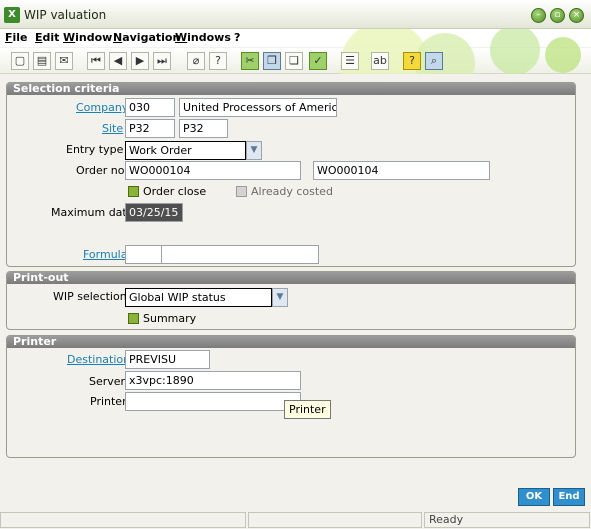 This screenshot has width=591, height=529. Describe the element at coordinates (272, 61) in the screenshot. I see `copy-icon: ❐` at that location.